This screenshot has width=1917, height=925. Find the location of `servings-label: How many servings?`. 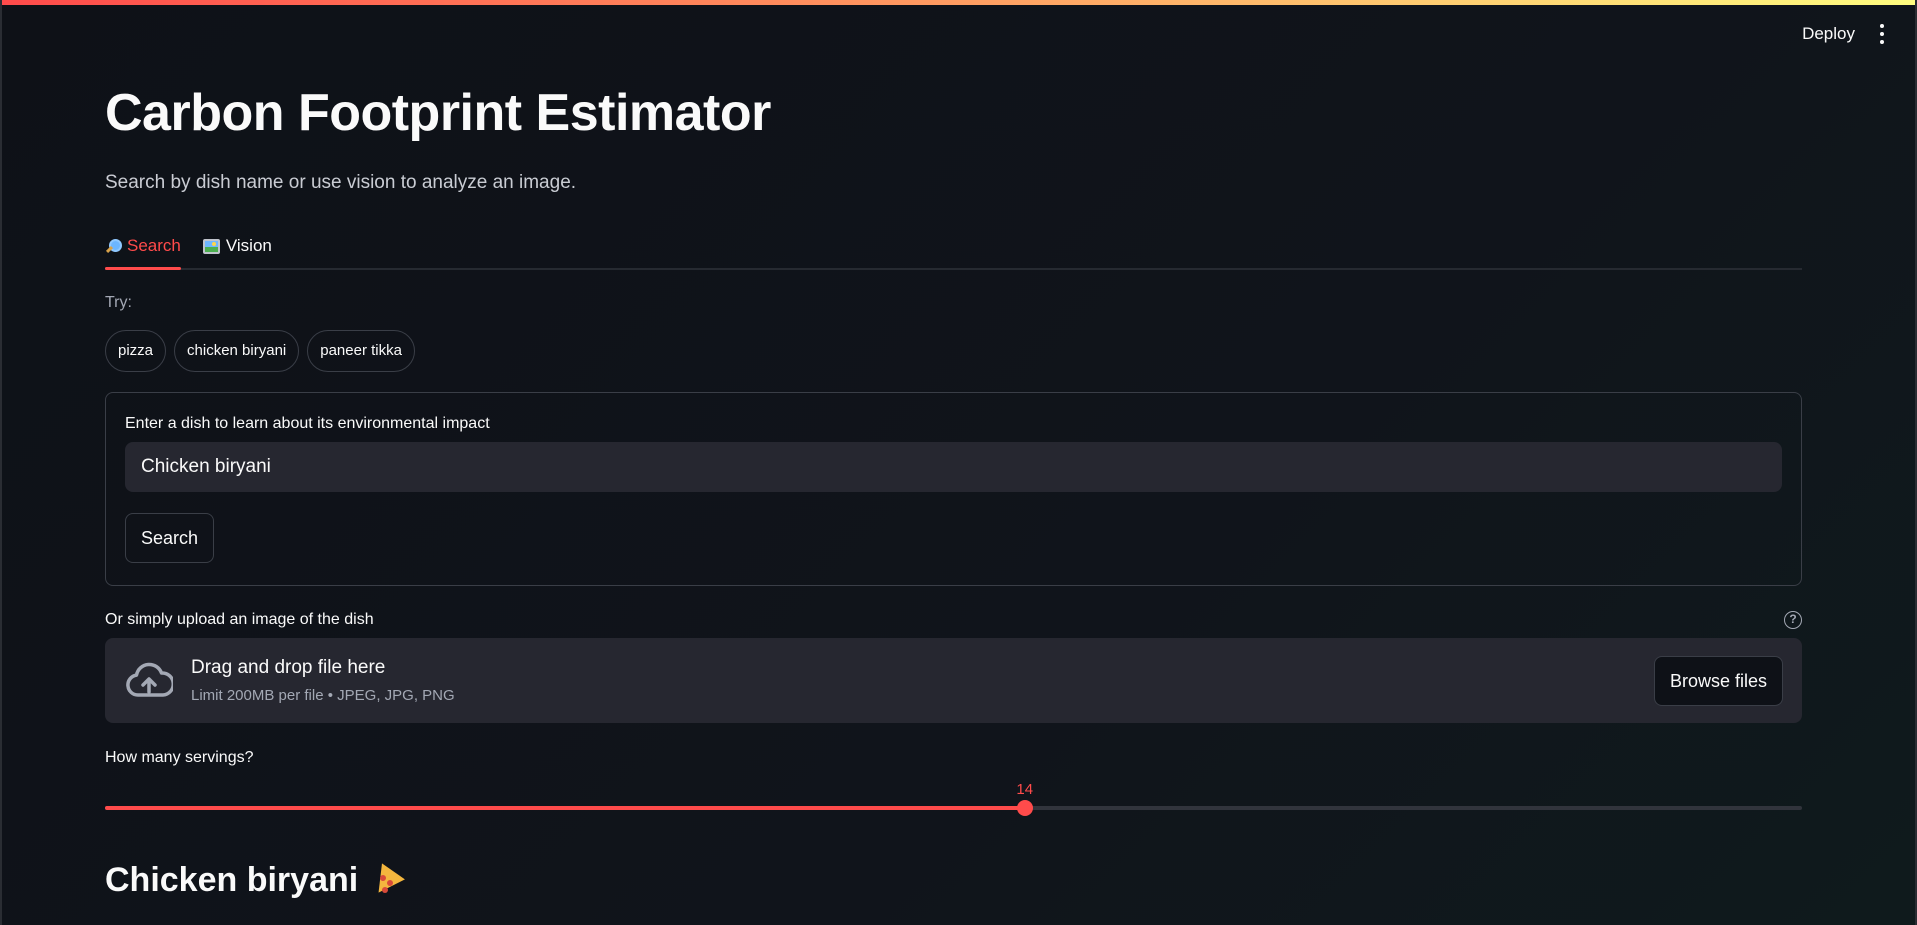

servings-label: How many servings? is located at coordinates (179, 757).